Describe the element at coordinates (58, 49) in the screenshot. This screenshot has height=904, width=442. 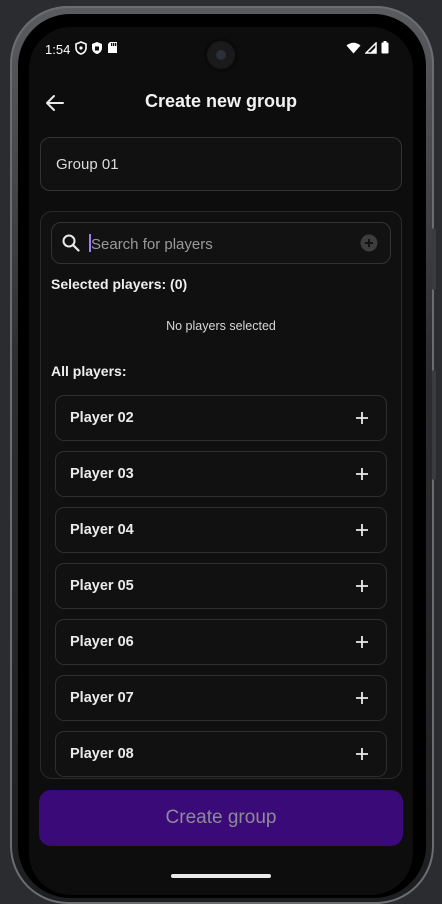
I see `status-time: 1:54` at that location.